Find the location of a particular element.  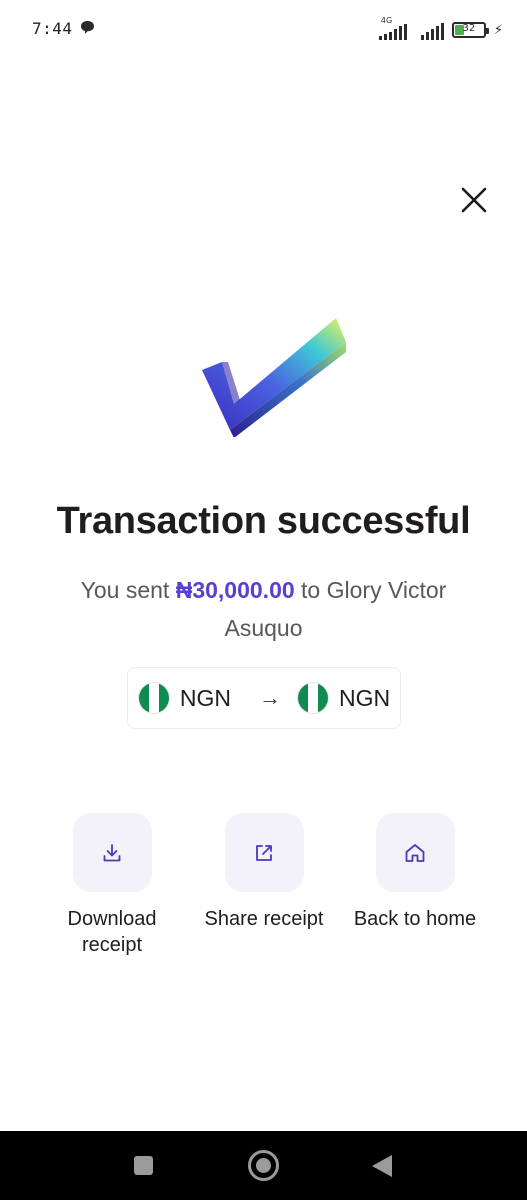

download-receipt-button: Download receipt is located at coordinates (112, 885).